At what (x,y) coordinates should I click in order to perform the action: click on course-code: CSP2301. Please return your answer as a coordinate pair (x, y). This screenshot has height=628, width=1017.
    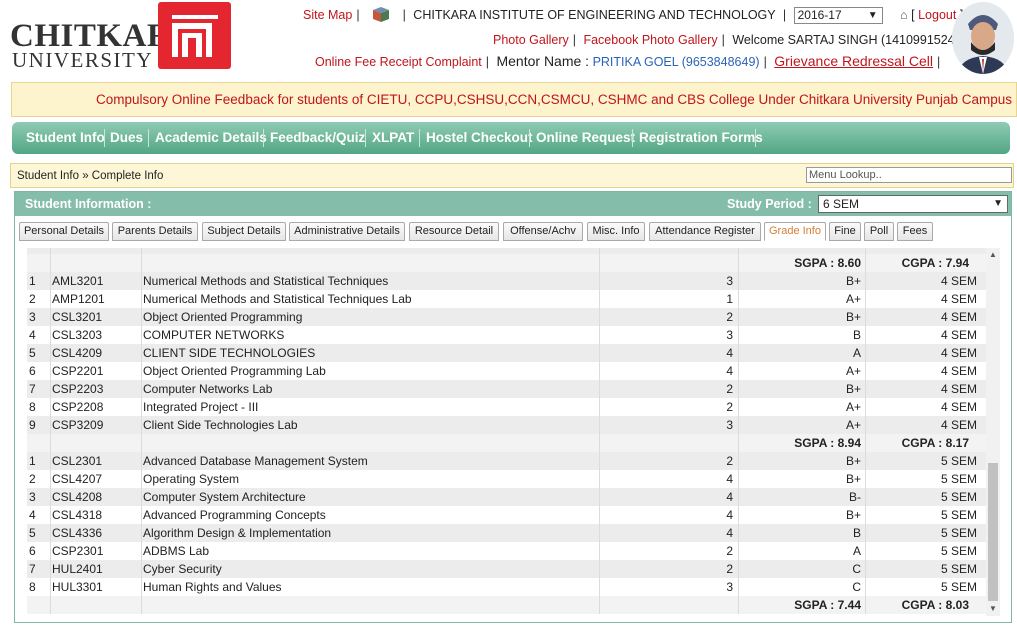
    Looking at the image, I should click on (78, 551).